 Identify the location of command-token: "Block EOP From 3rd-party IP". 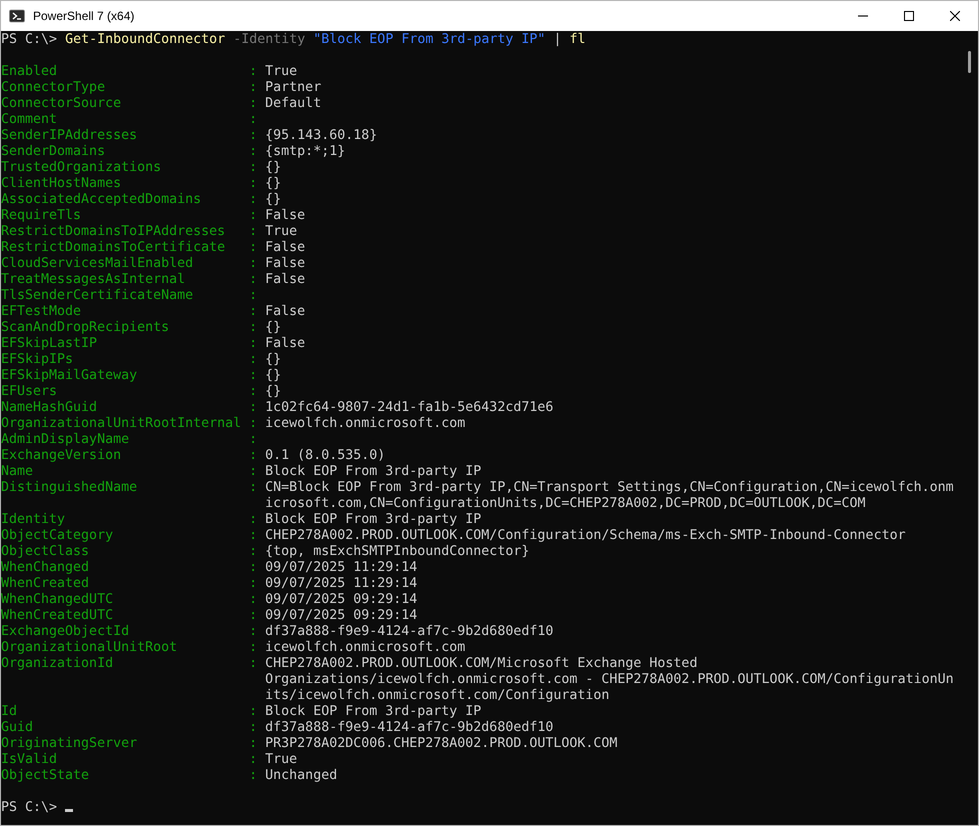
(429, 39).